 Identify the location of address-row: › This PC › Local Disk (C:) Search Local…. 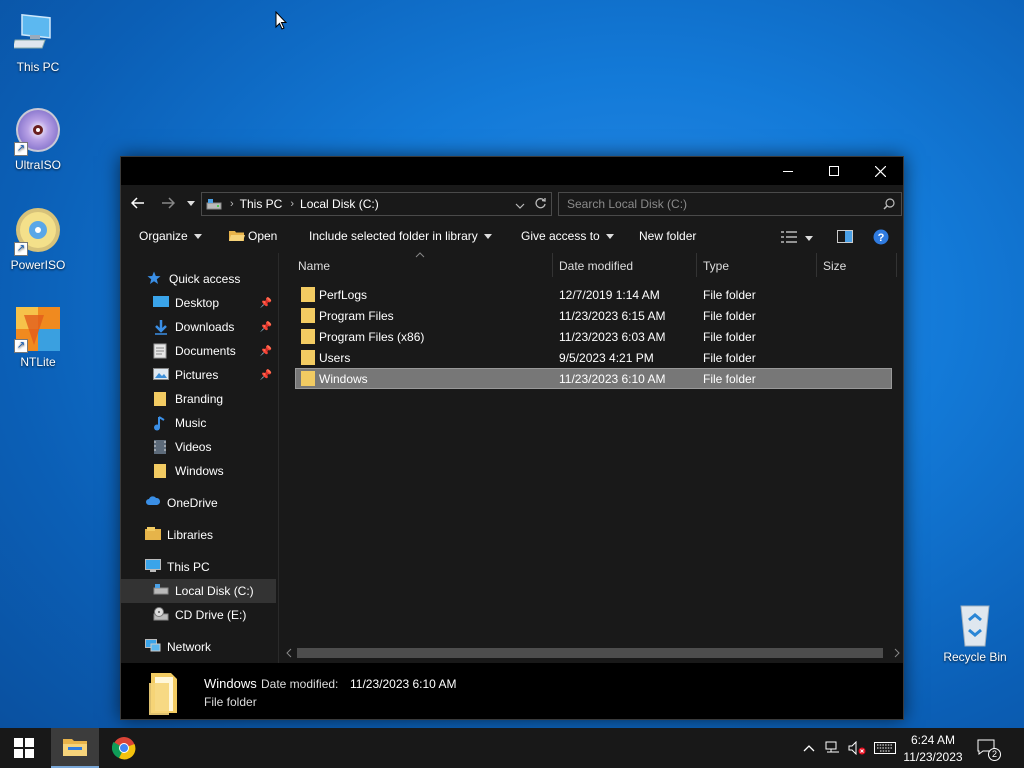
(512, 204).